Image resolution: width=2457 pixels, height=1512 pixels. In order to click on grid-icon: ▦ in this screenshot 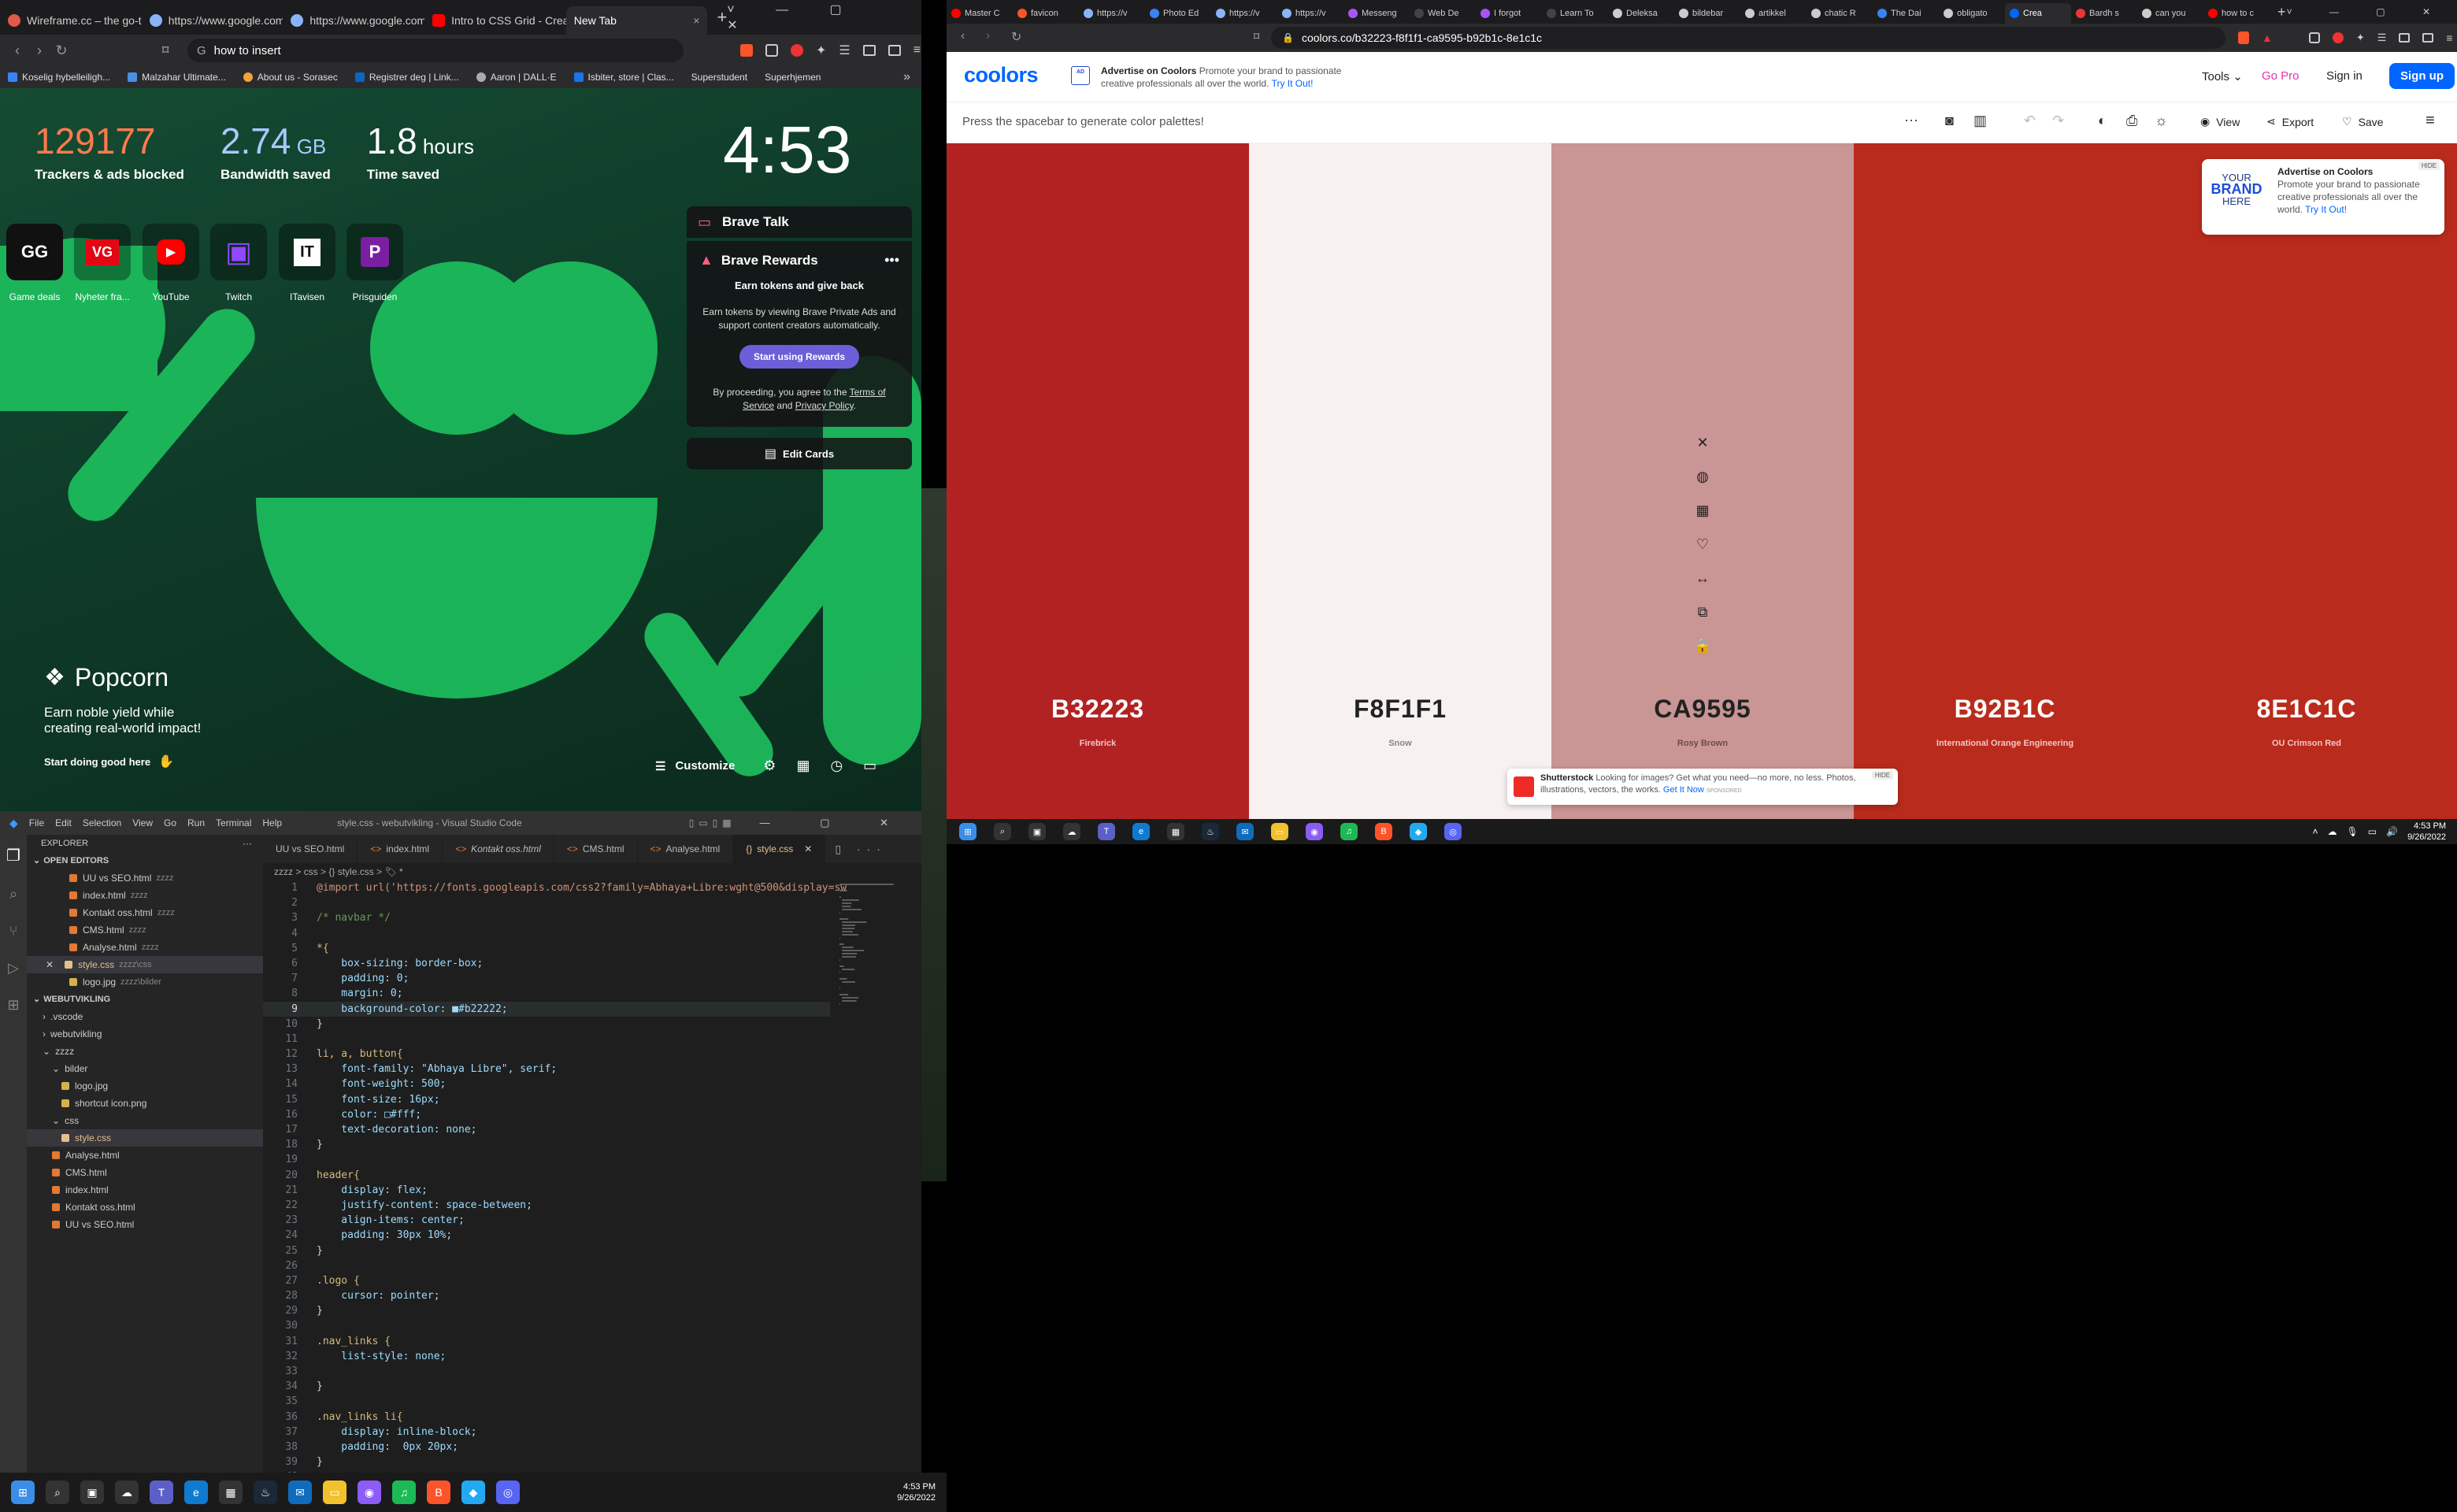, I will do `click(1702, 510)`.